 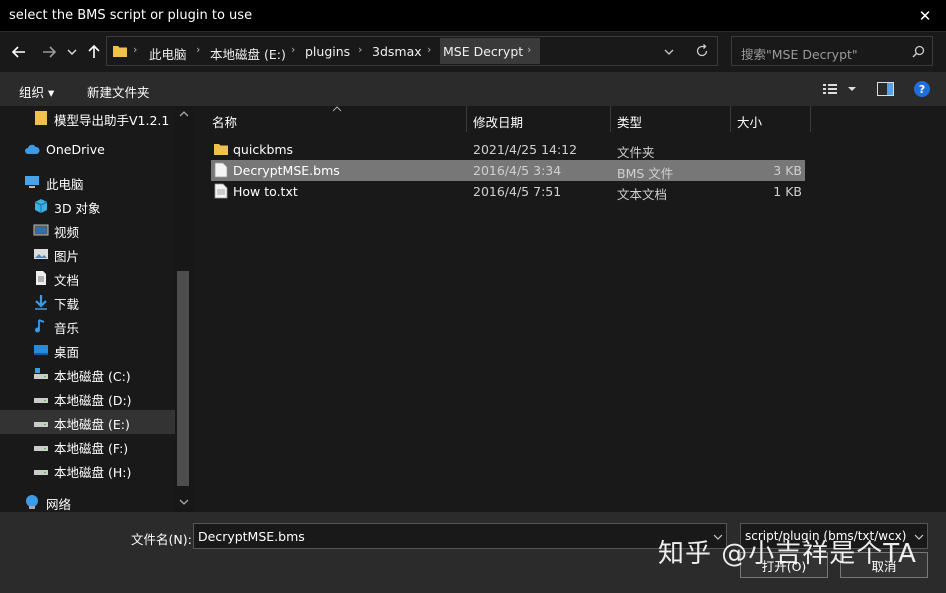 I want to click on view-options-button, so click(x=840, y=89).